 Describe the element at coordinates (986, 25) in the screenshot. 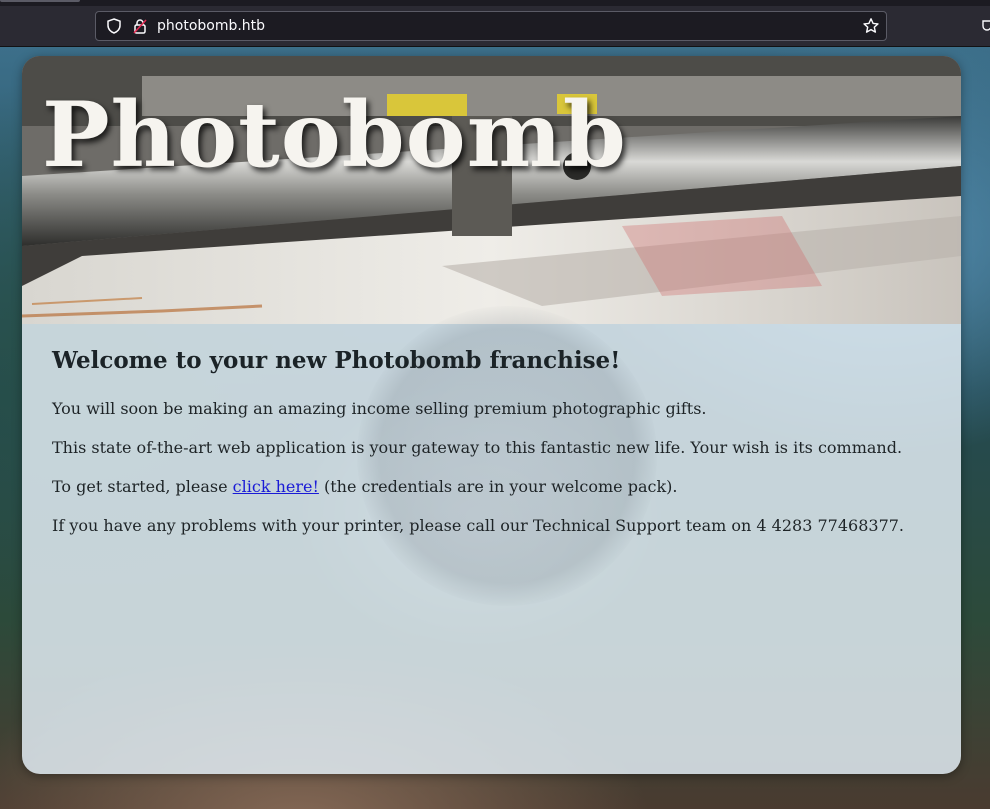

I see `pocket-icon` at that location.